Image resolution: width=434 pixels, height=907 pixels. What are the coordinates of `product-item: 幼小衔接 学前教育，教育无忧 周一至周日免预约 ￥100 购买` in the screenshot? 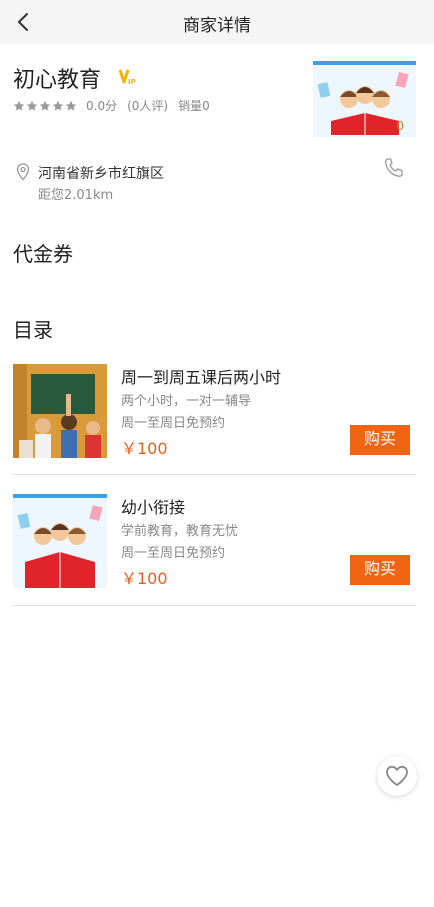 It's located at (214, 549).